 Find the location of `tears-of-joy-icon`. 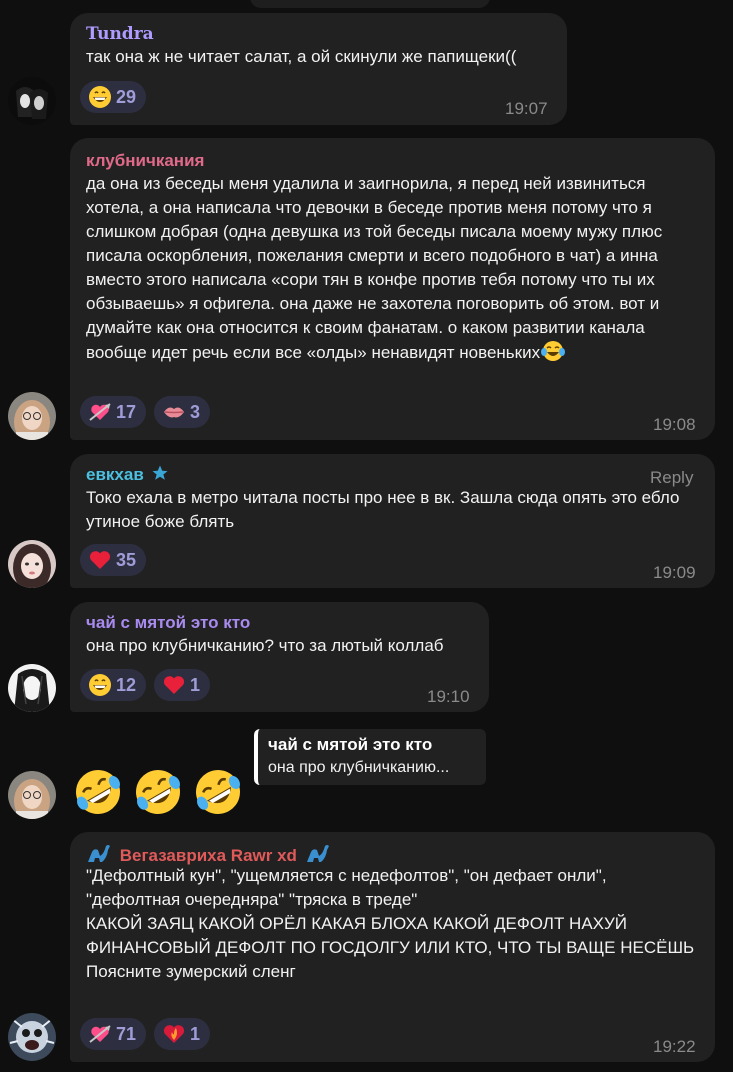

tears-of-joy-icon is located at coordinates (553, 354).